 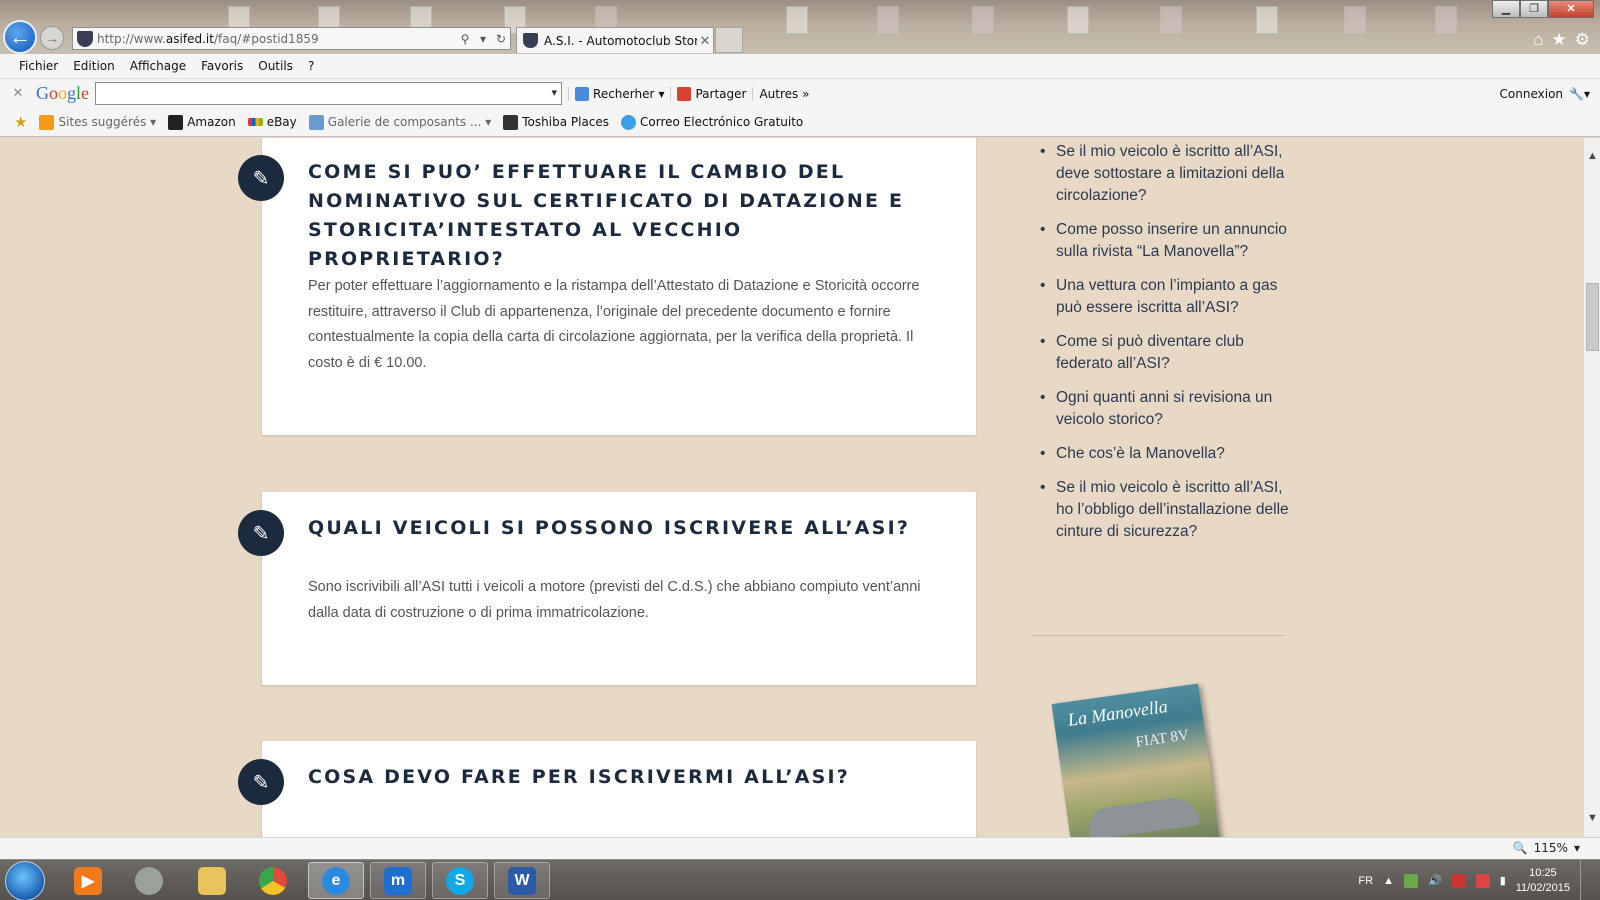 I want to click on gear-icon: ⚙, so click(x=1582, y=40).